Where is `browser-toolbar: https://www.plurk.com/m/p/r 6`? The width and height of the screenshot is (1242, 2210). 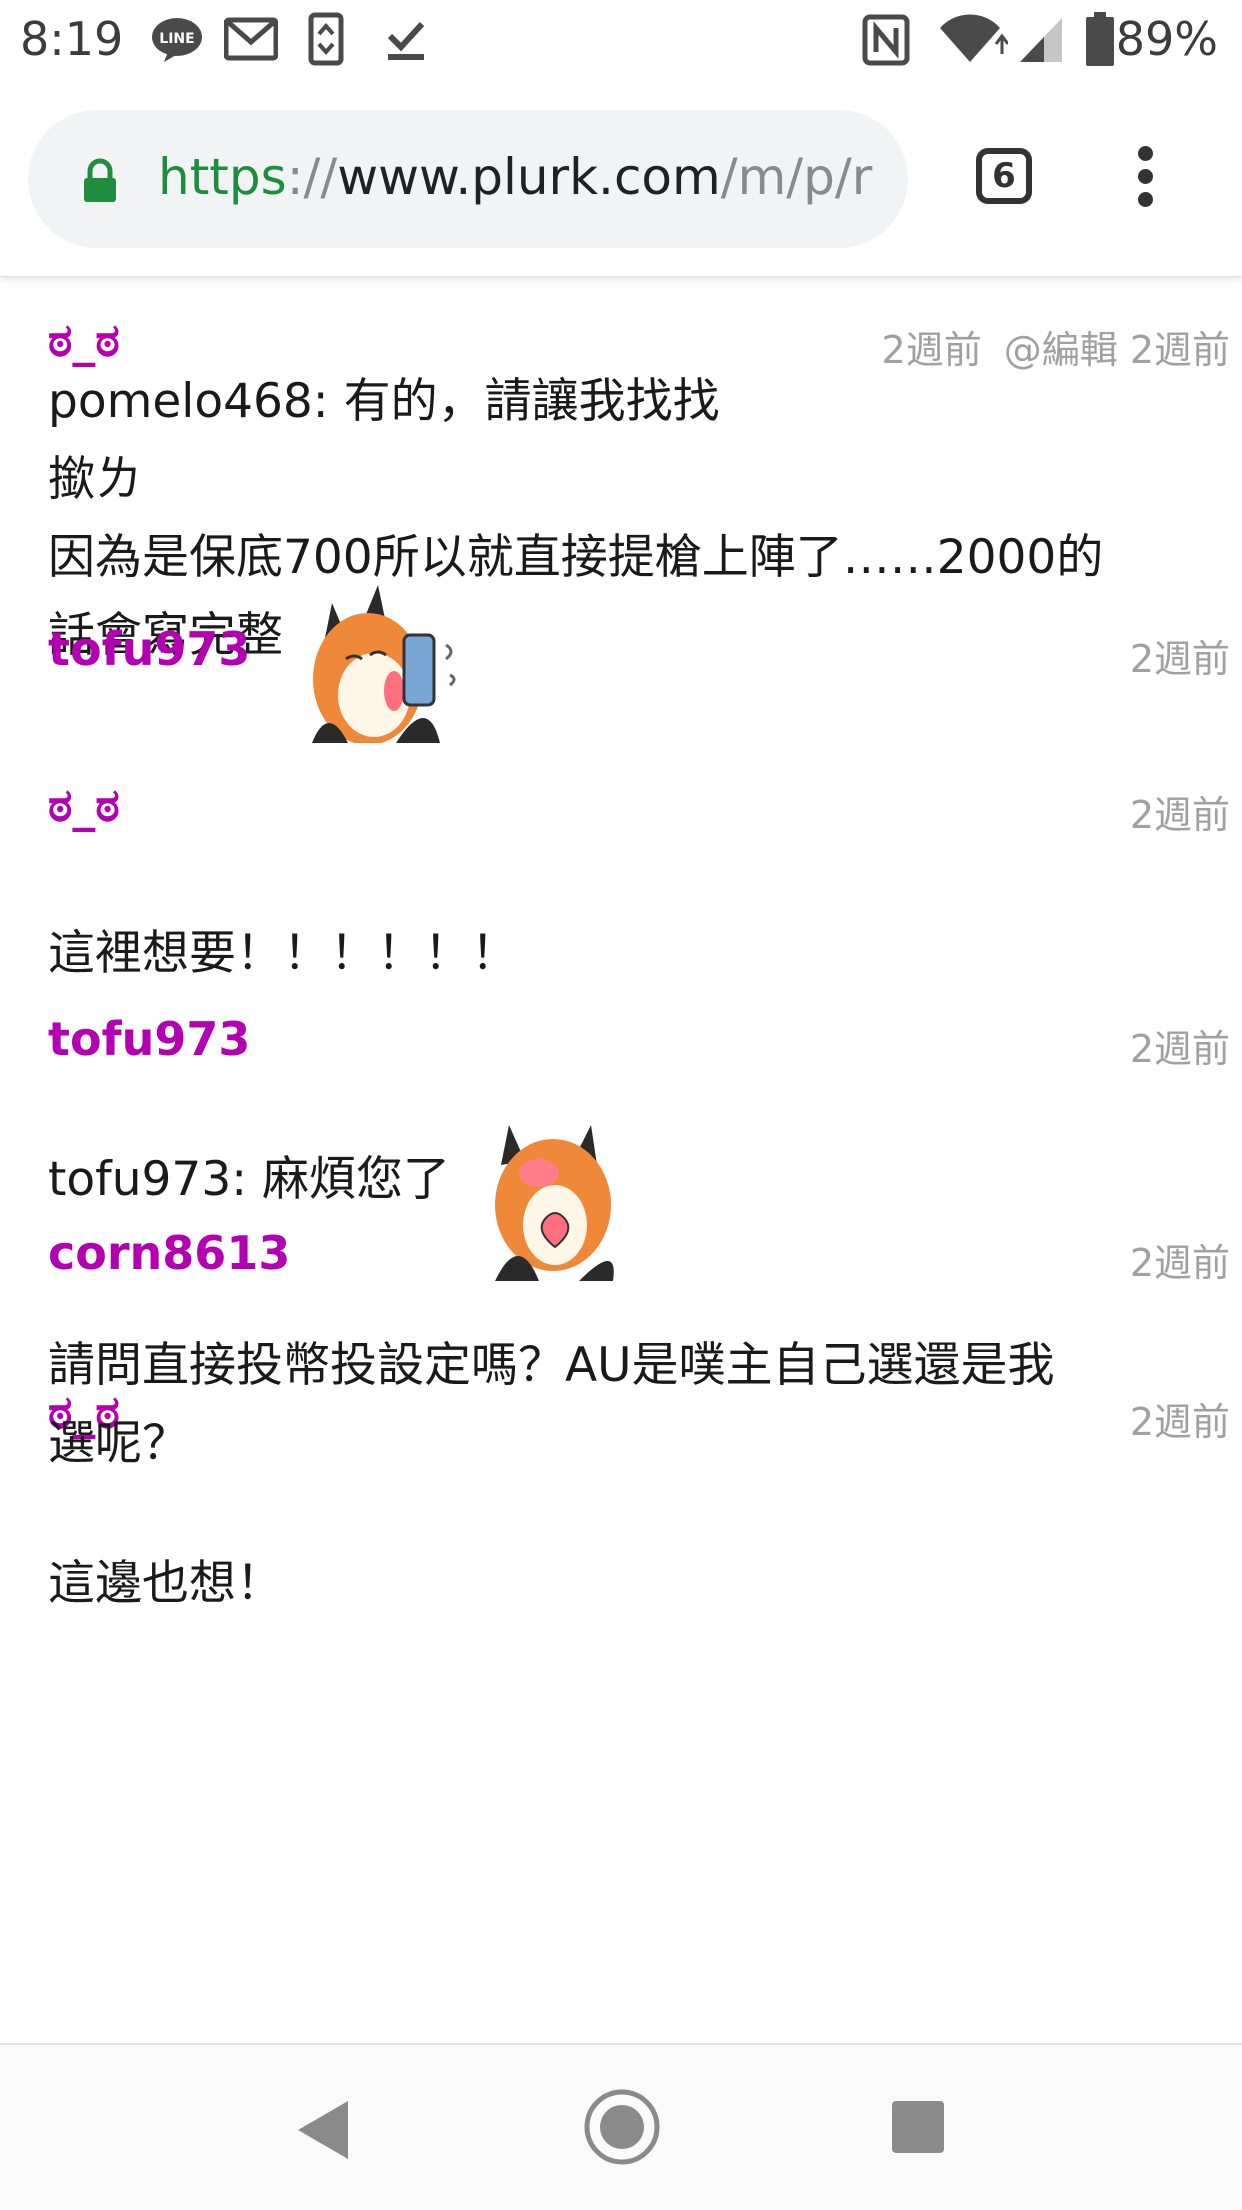
browser-toolbar: https://www.plurk.com/m/p/r 6 is located at coordinates (621, 181).